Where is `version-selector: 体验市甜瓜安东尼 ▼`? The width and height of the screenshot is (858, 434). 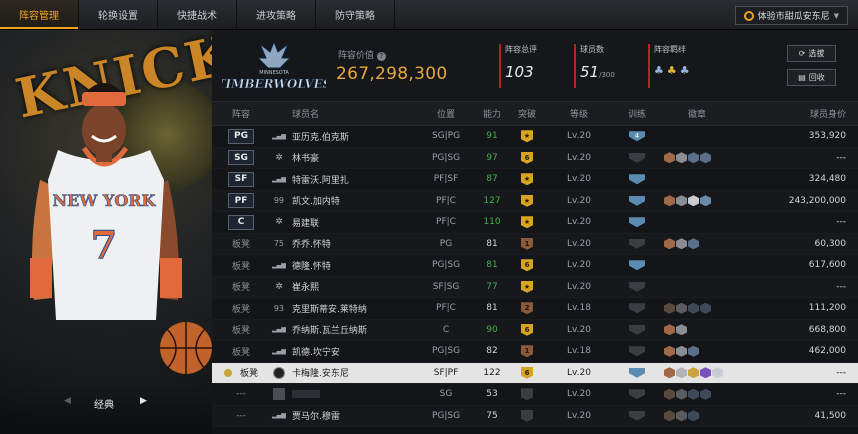 version-selector: 体验市甜瓜安东尼 ▼ is located at coordinates (791, 15).